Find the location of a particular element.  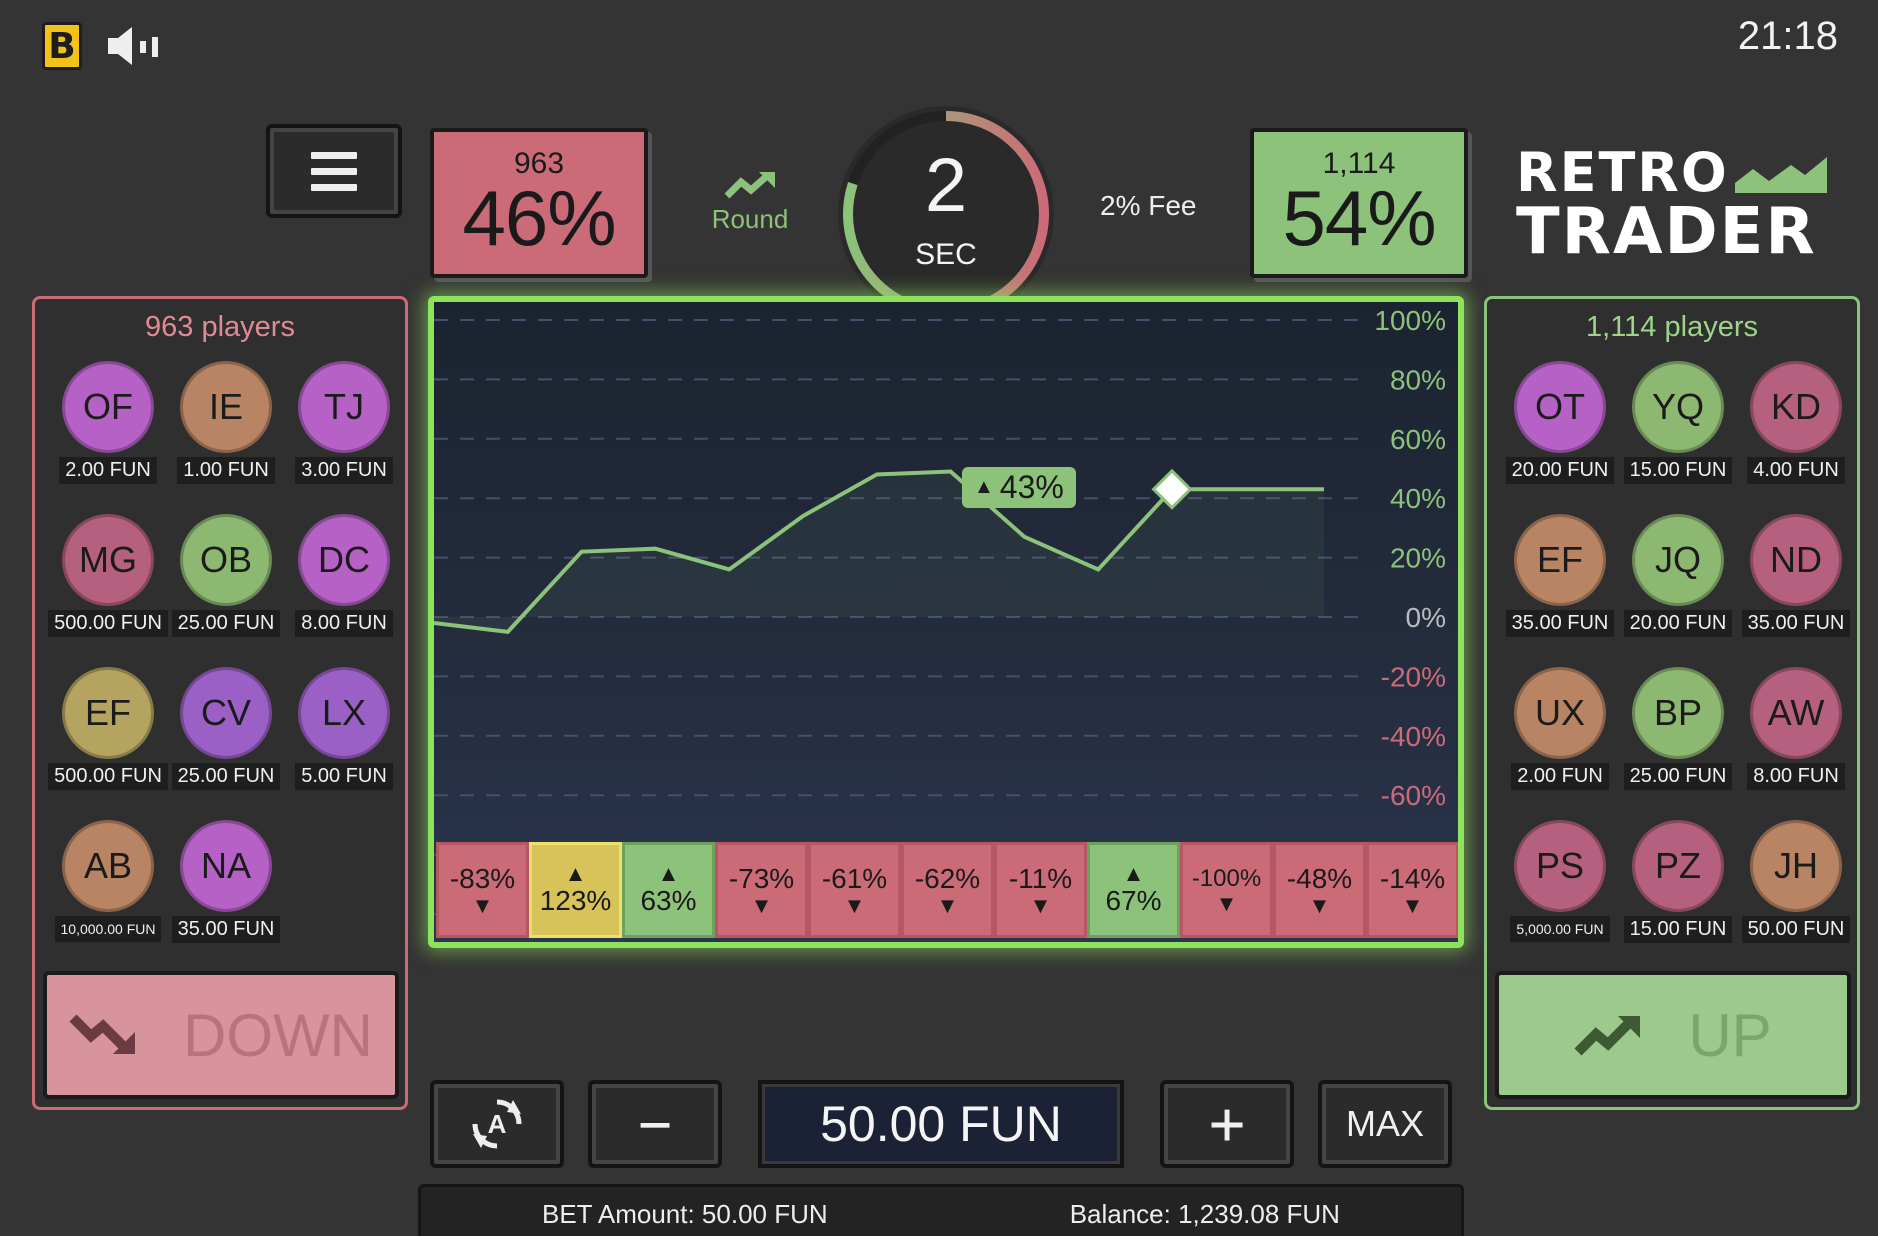

avatar: YQ is located at coordinates (1678, 407).